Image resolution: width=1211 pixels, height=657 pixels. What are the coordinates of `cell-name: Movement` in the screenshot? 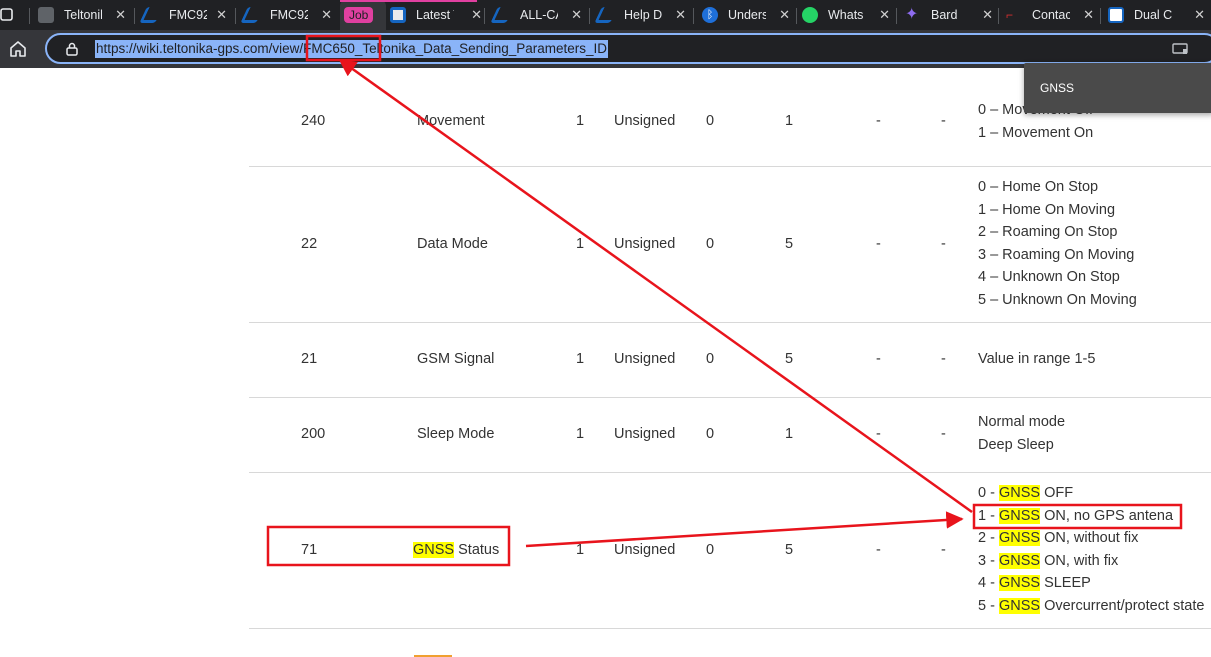 It's located at (451, 121).